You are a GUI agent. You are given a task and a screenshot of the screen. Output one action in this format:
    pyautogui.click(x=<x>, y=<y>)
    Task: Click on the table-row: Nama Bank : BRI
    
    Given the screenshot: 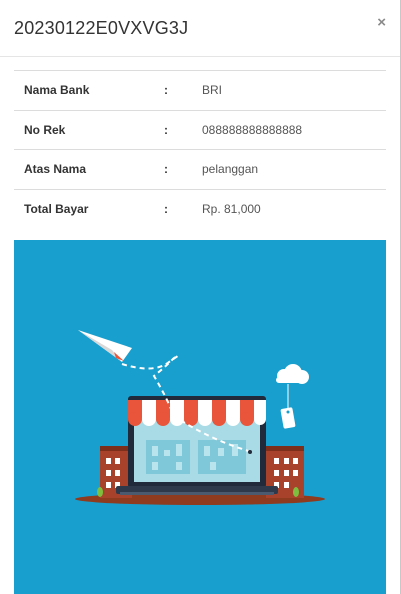 What is the action you would take?
    pyautogui.click(x=200, y=90)
    